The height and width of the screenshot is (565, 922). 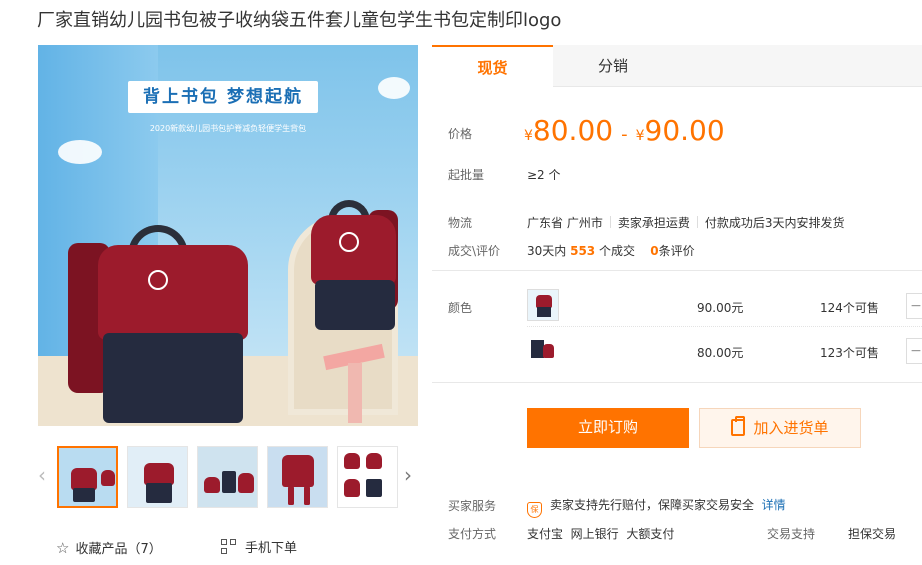 I want to click on qr-code-icon, so click(x=229, y=547).